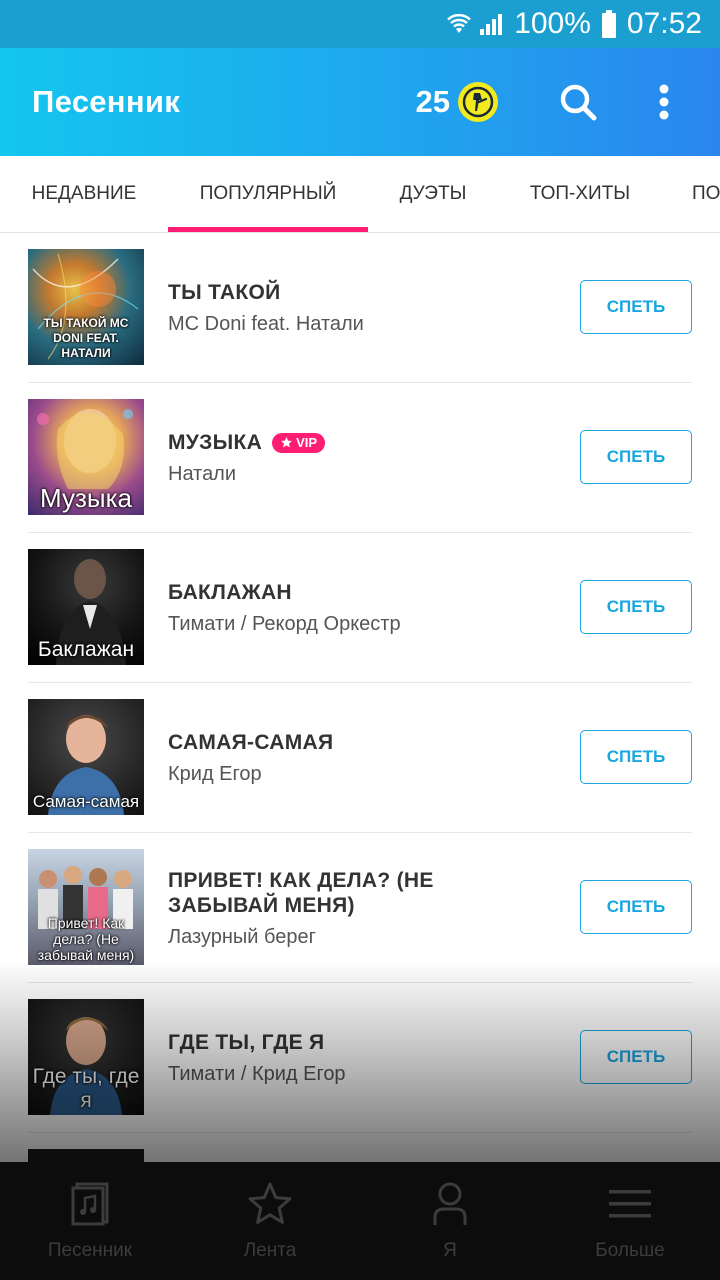  Describe the element at coordinates (246, 1042) in the screenshot. I see `song-title: ГДЕ ТЫ, ГДЕ Я` at that location.